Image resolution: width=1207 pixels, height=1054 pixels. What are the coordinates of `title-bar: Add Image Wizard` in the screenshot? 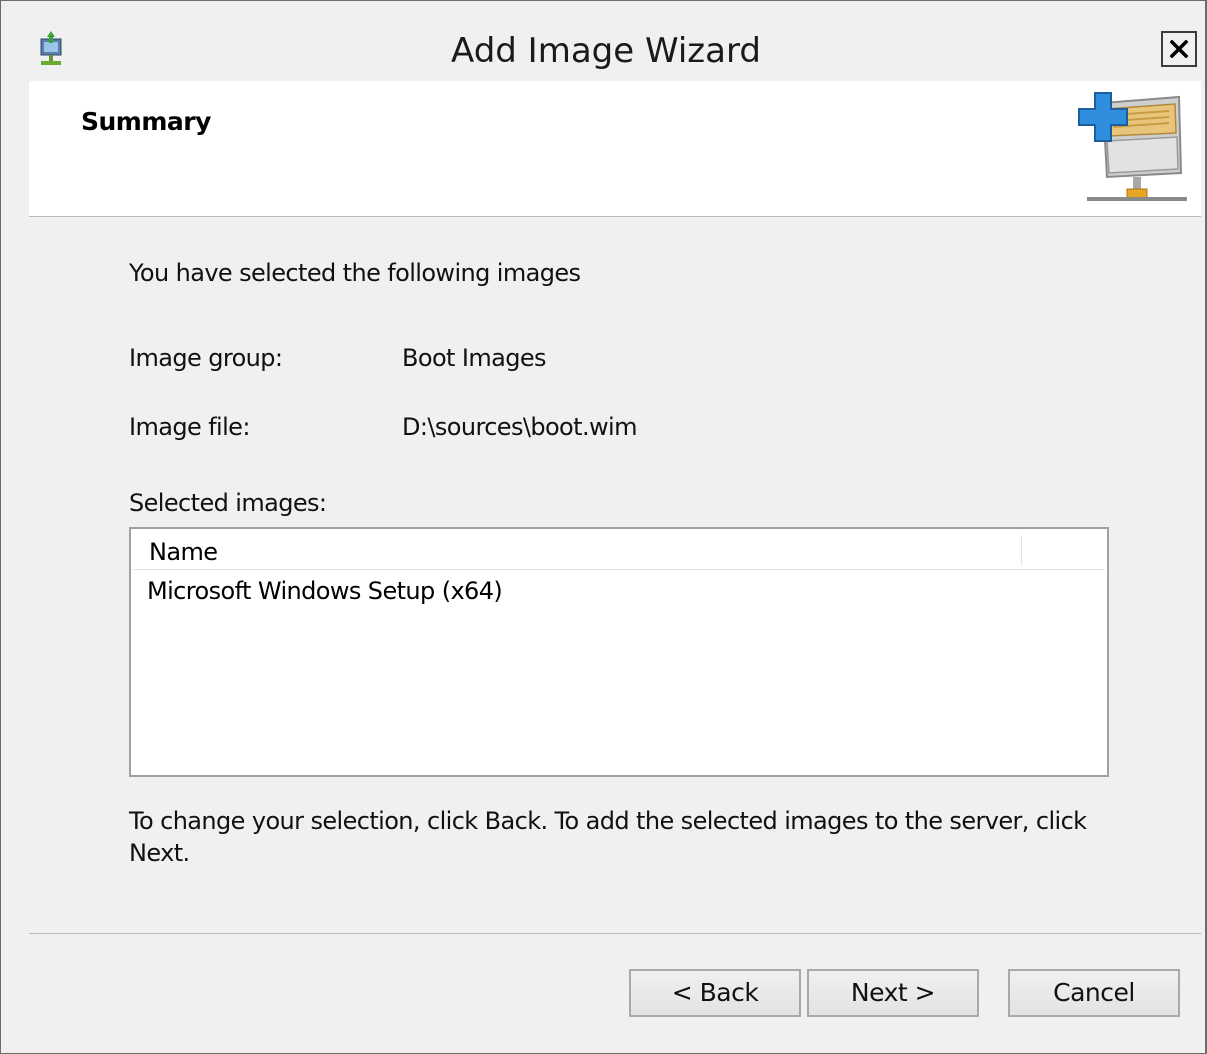 It's located at (606, 40).